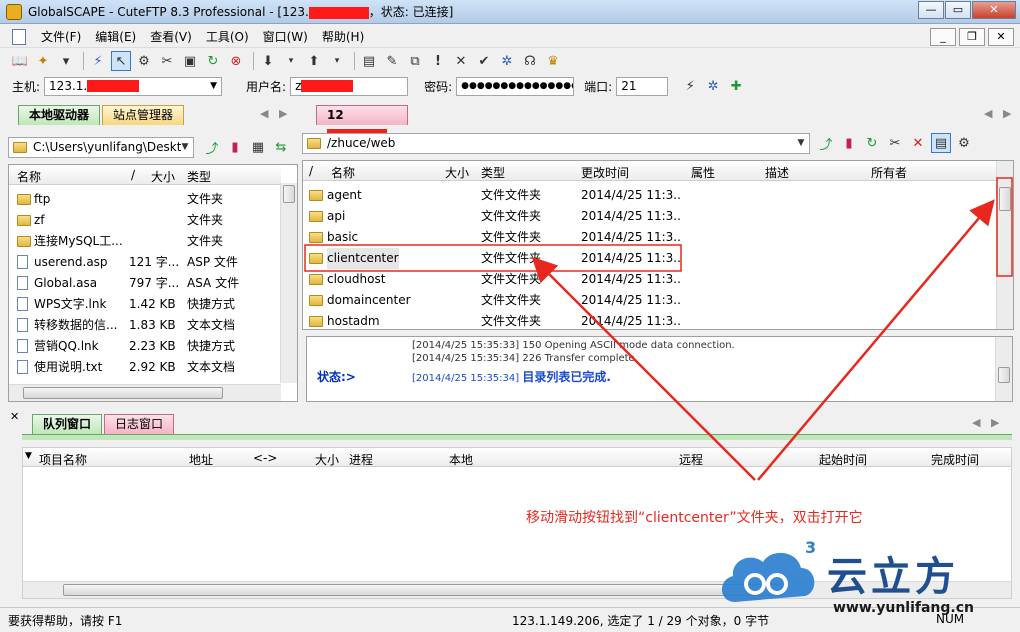 The width and height of the screenshot is (1020, 632). What do you see at coordinates (484, 61) in the screenshot?
I see `check-icon: ✔` at bounding box center [484, 61].